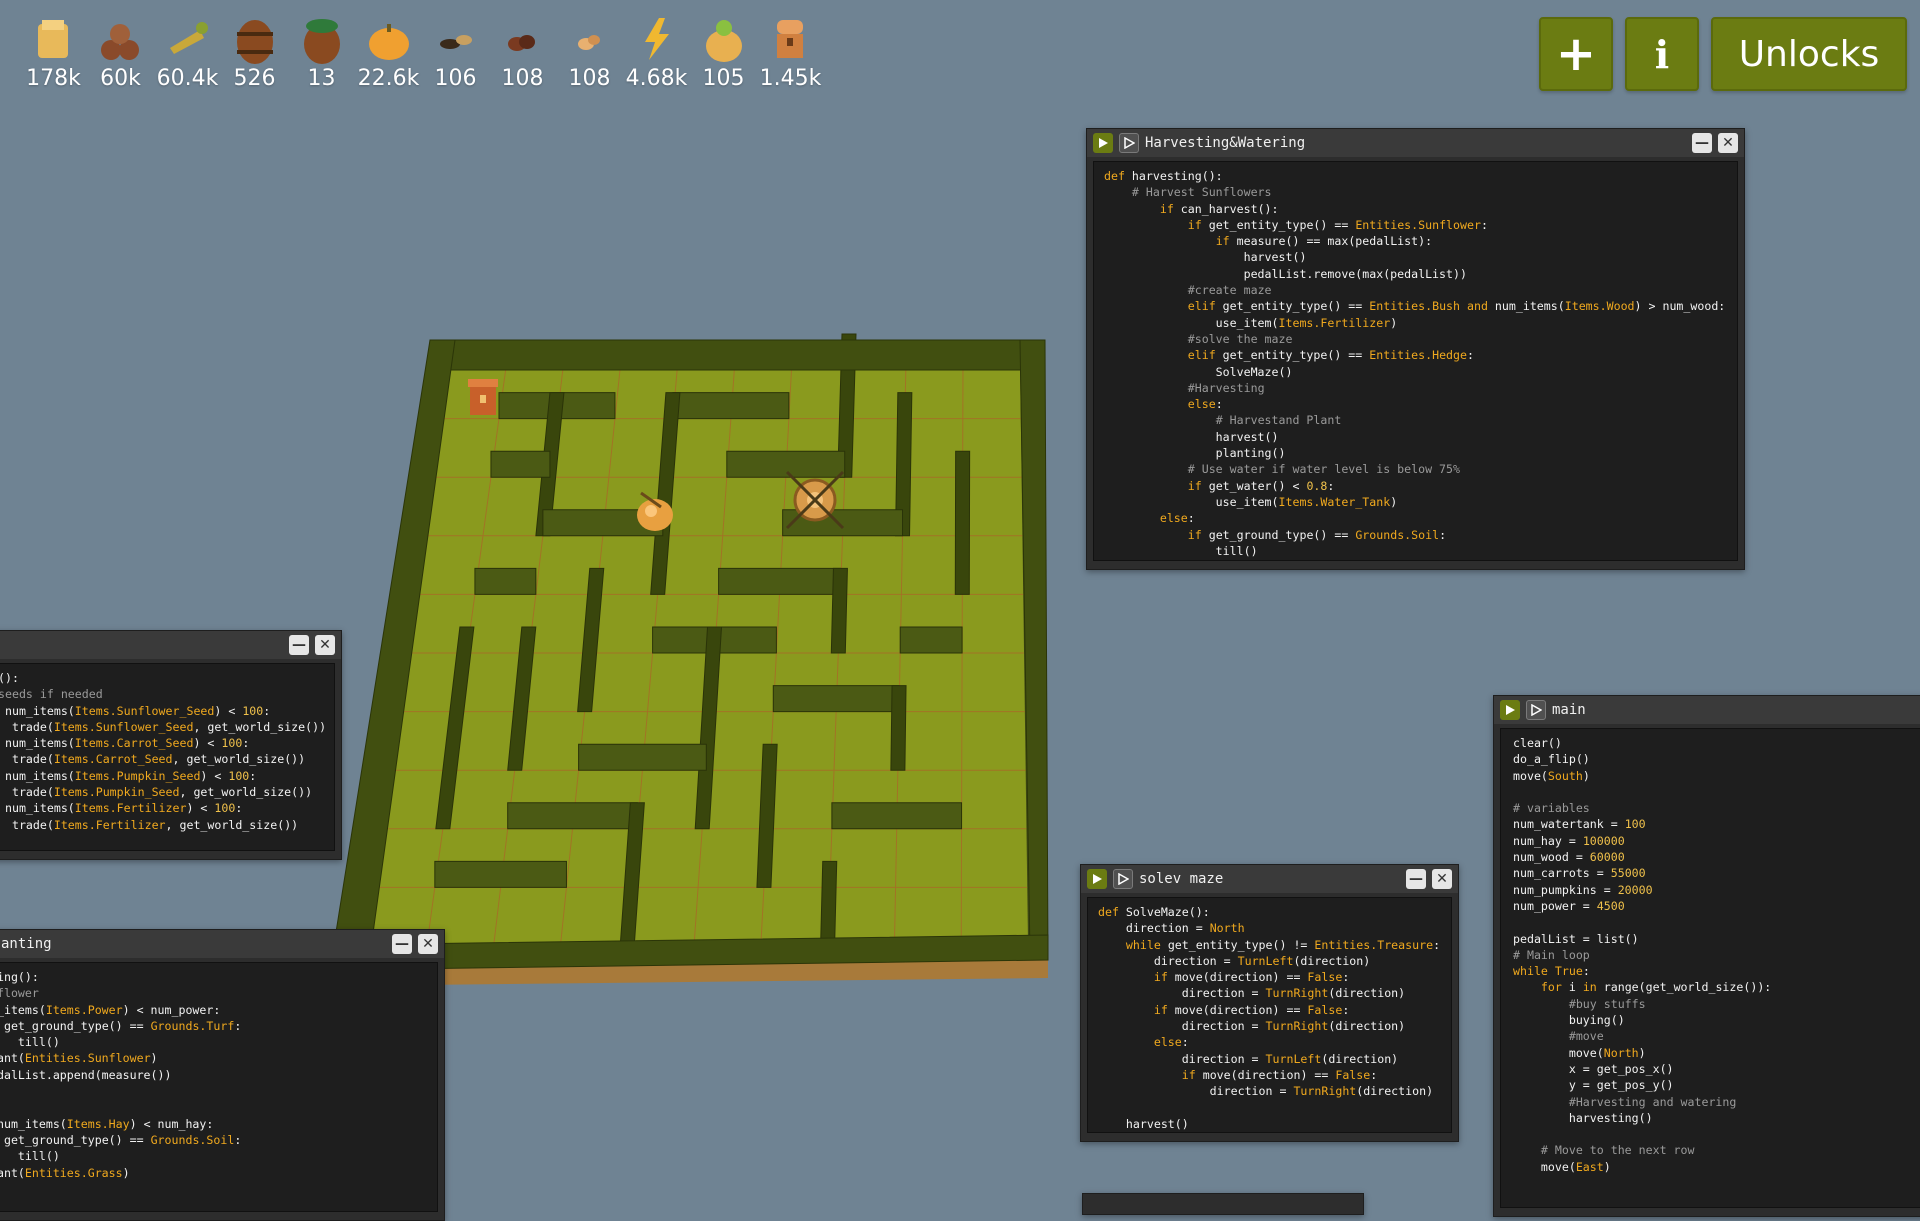 This screenshot has width=1920, height=1221. I want to click on code-line: use_item(Items.Water_Tank), so click(1415, 502).